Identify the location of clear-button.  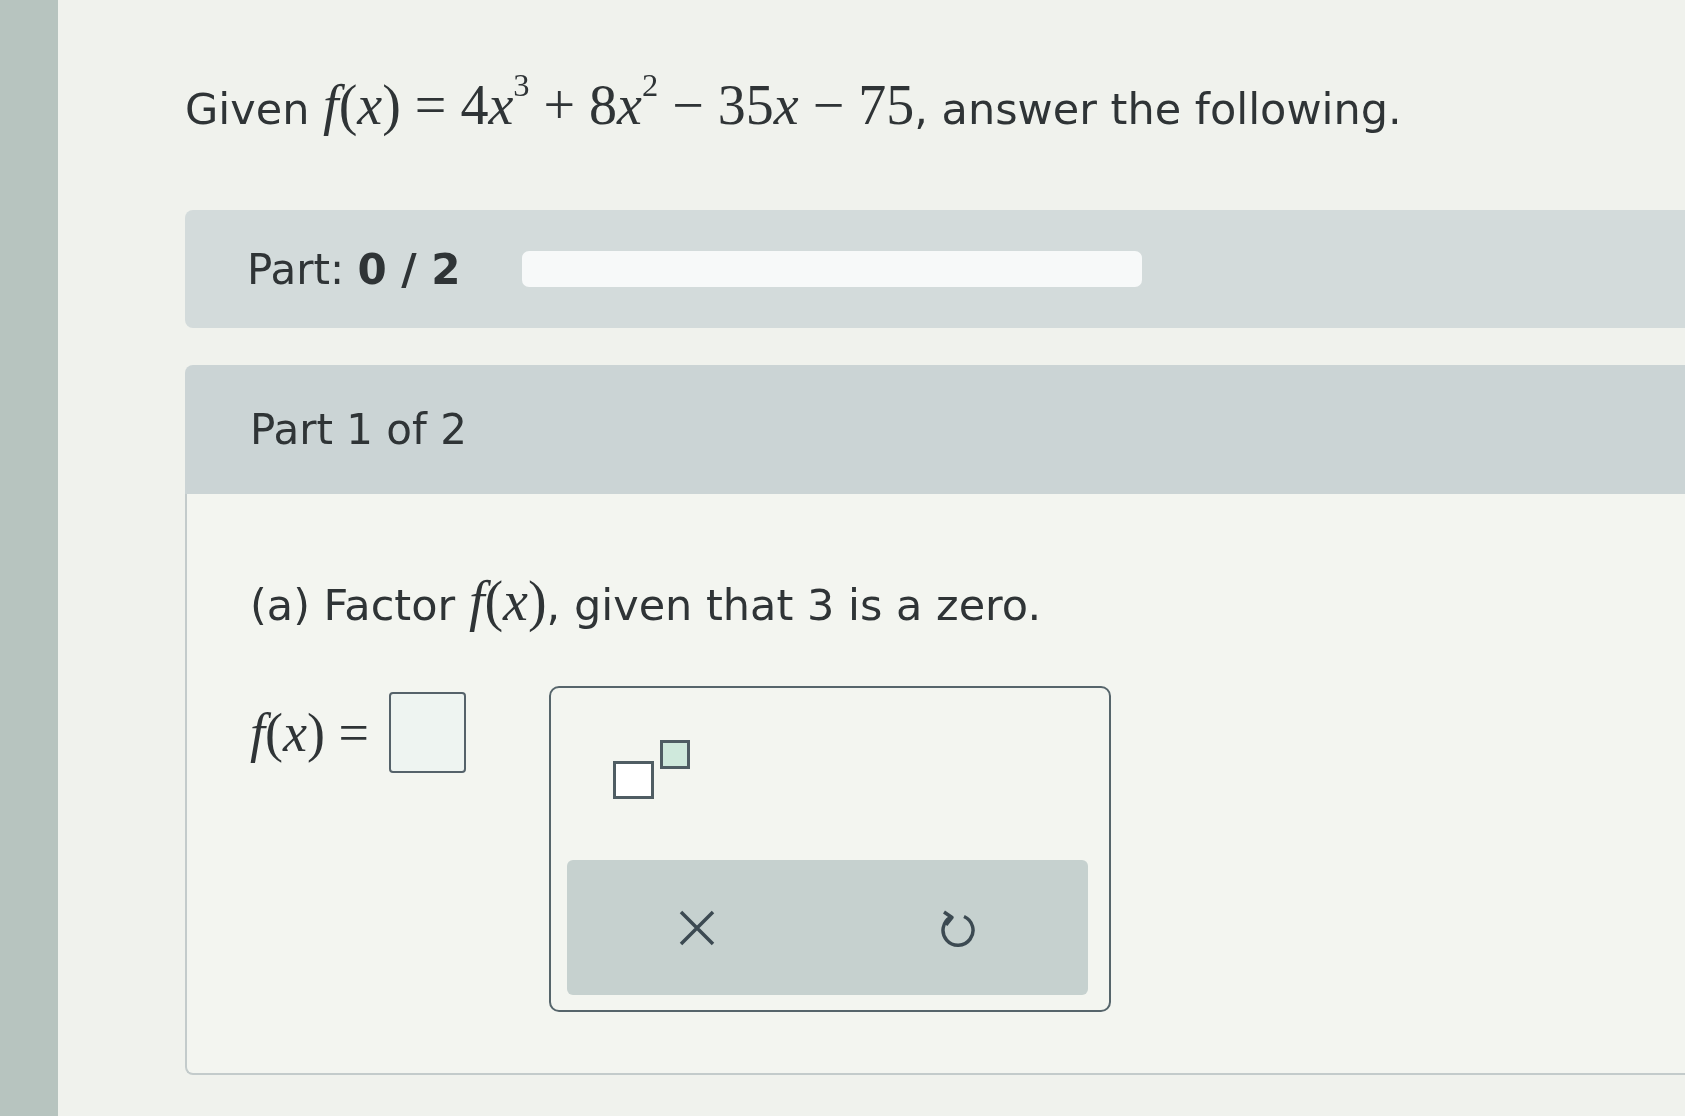
(697, 927).